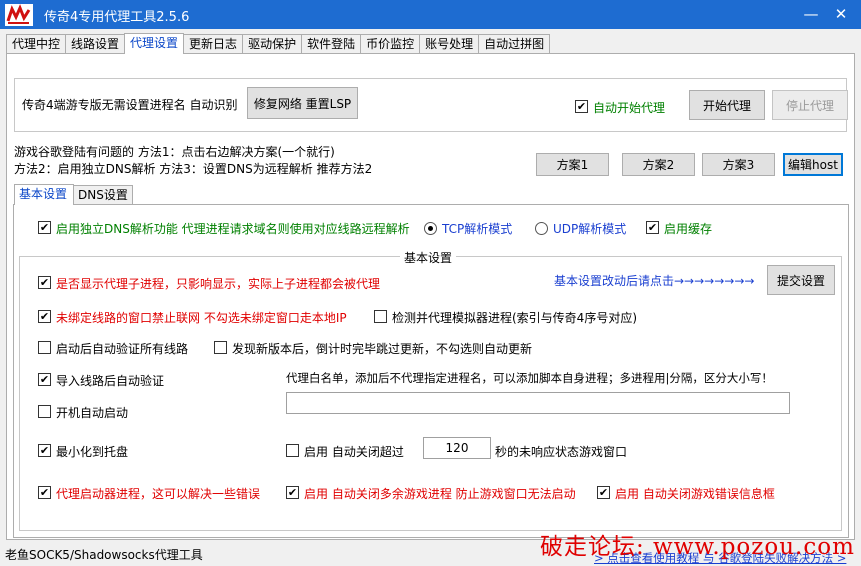 Image resolution: width=861 pixels, height=566 pixels. I want to click on stop-proxy-button: 停止代理, so click(810, 105).